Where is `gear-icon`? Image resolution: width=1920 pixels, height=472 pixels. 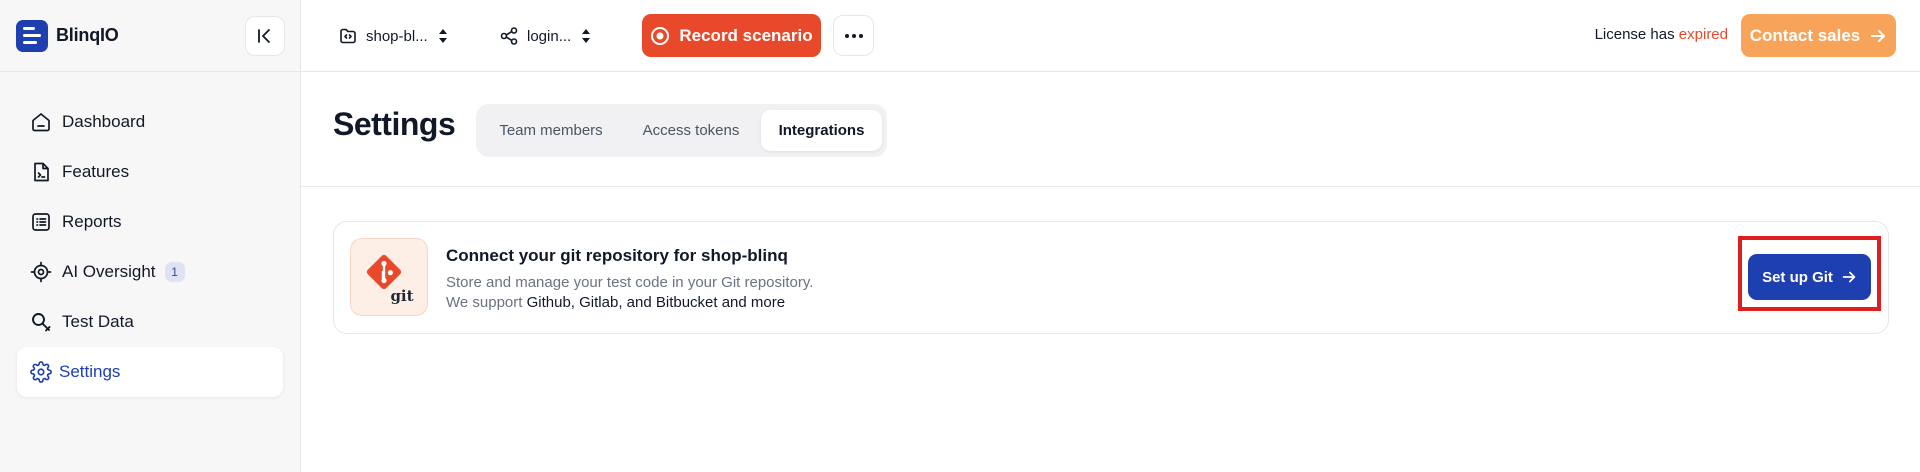
gear-icon is located at coordinates (41, 372).